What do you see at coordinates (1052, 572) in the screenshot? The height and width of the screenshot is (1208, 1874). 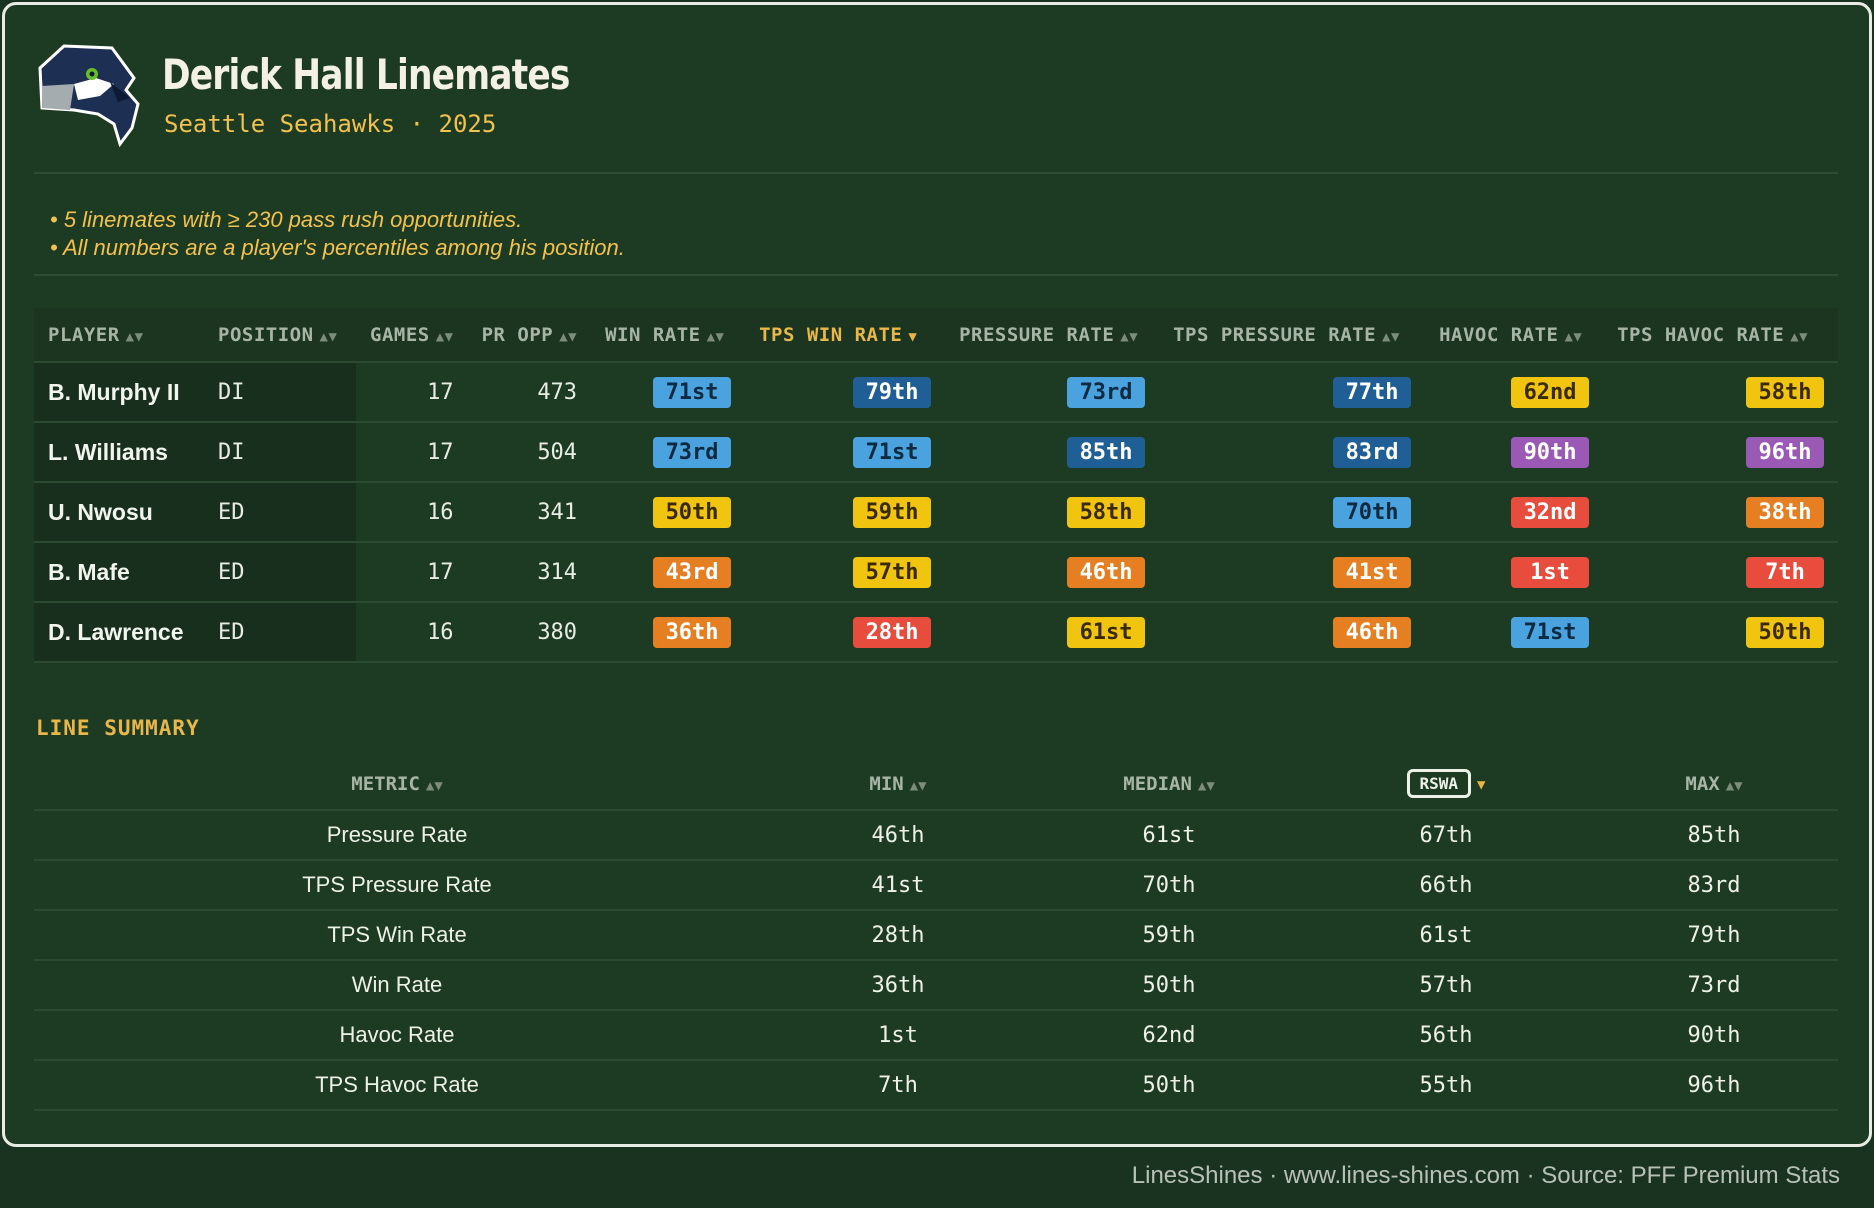 I see `cell-pressure-rate: 46th` at bounding box center [1052, 572].